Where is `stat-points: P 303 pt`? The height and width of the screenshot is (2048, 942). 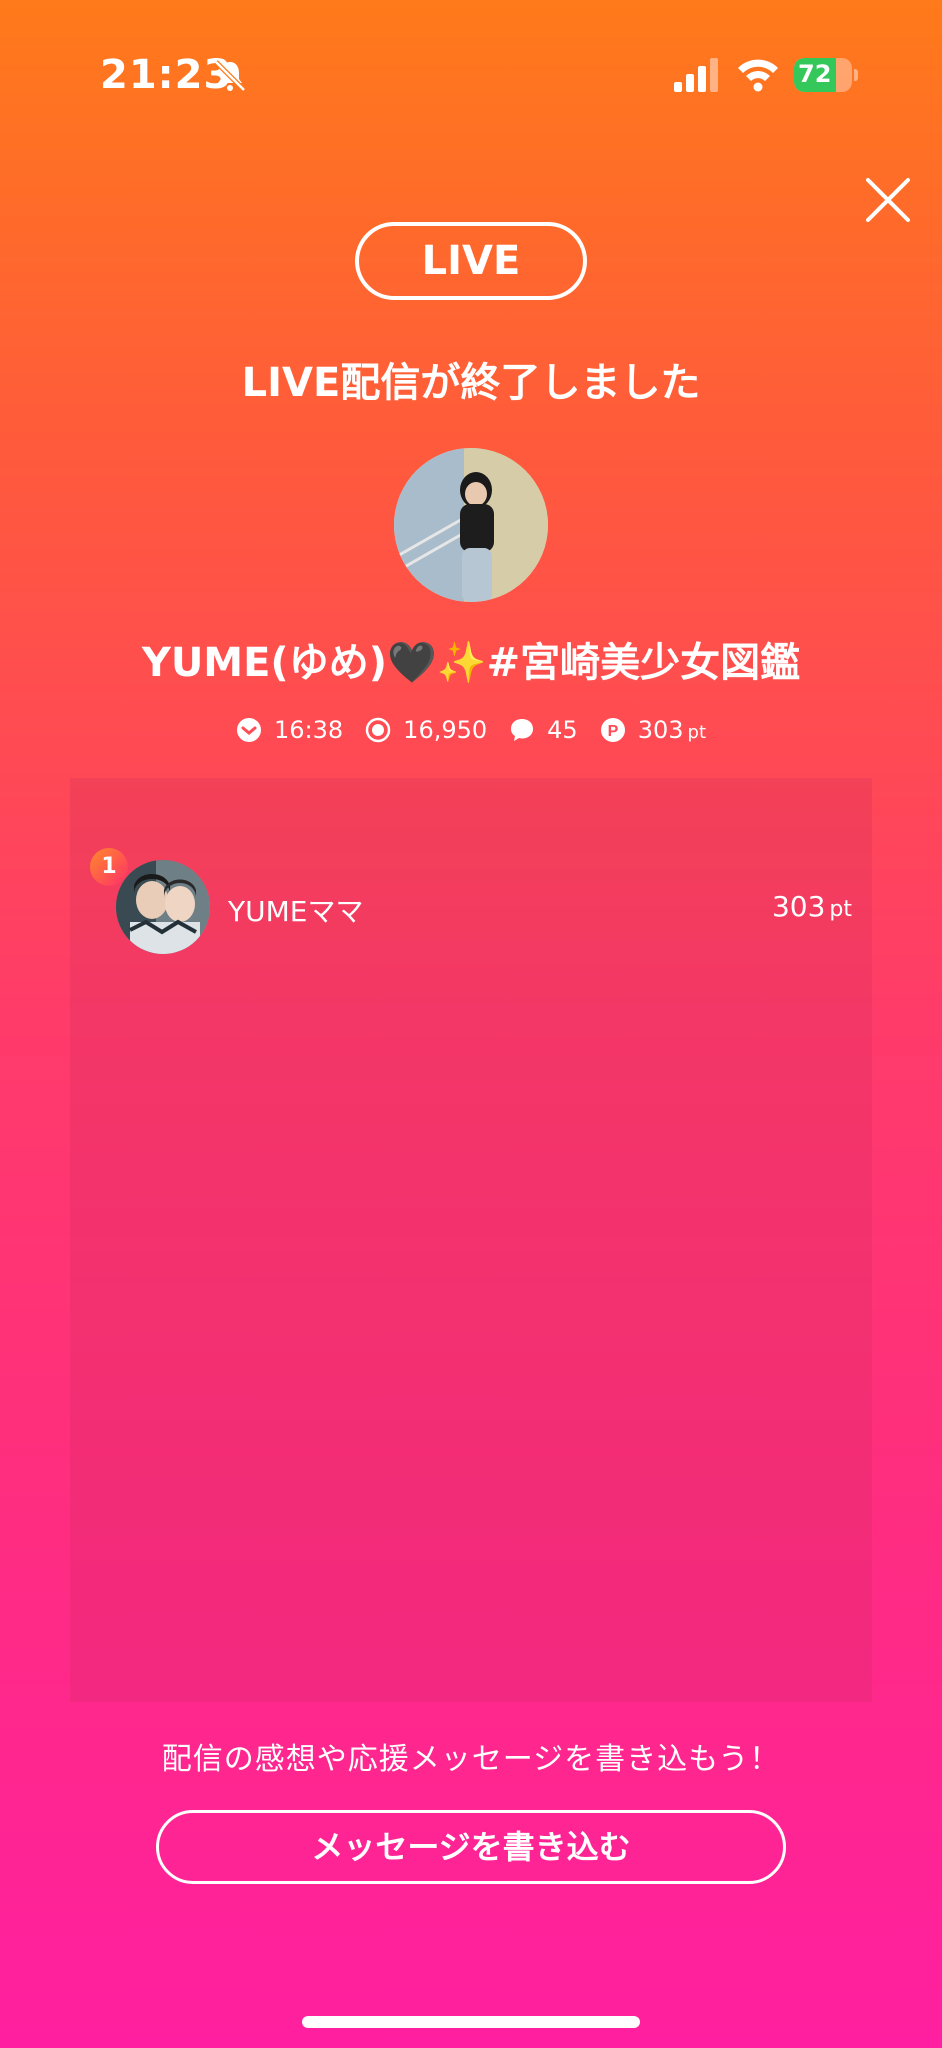 stat-points: P 303 pt is located at coordinates (653, 730).